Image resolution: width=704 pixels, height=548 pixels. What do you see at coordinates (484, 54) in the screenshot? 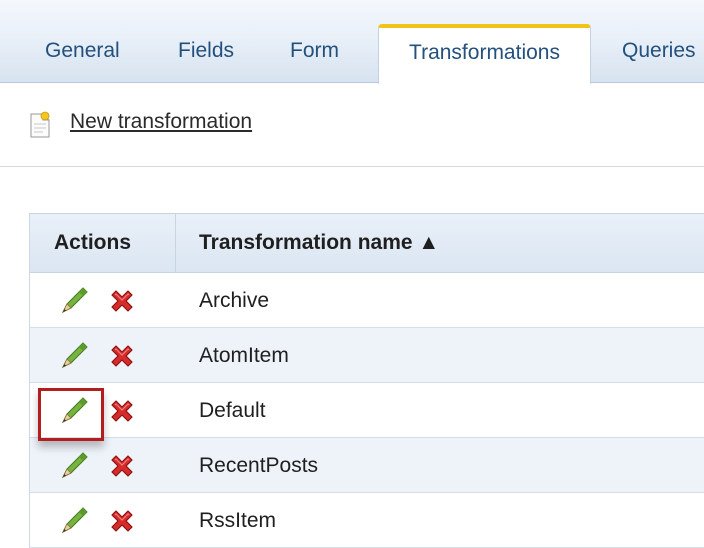
I see `tab-transformations: Transformations` at bounding box center [484, 54].